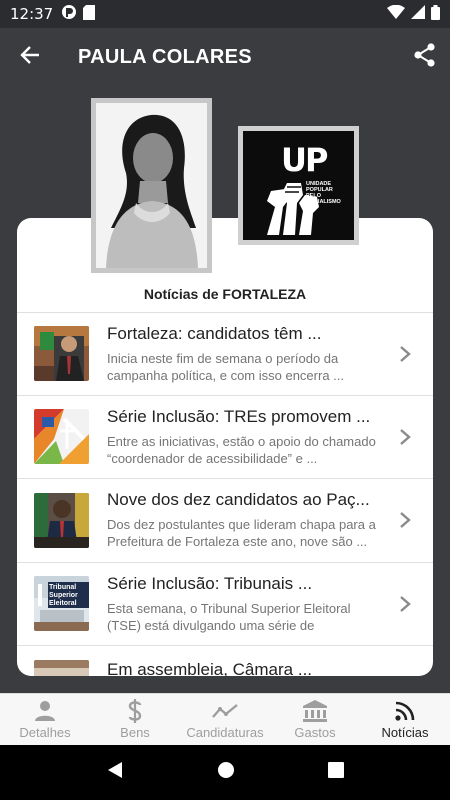  Describe the element at coordinates (405, 732) in the screenshot. I see `nav-label: Notícias` at that location.